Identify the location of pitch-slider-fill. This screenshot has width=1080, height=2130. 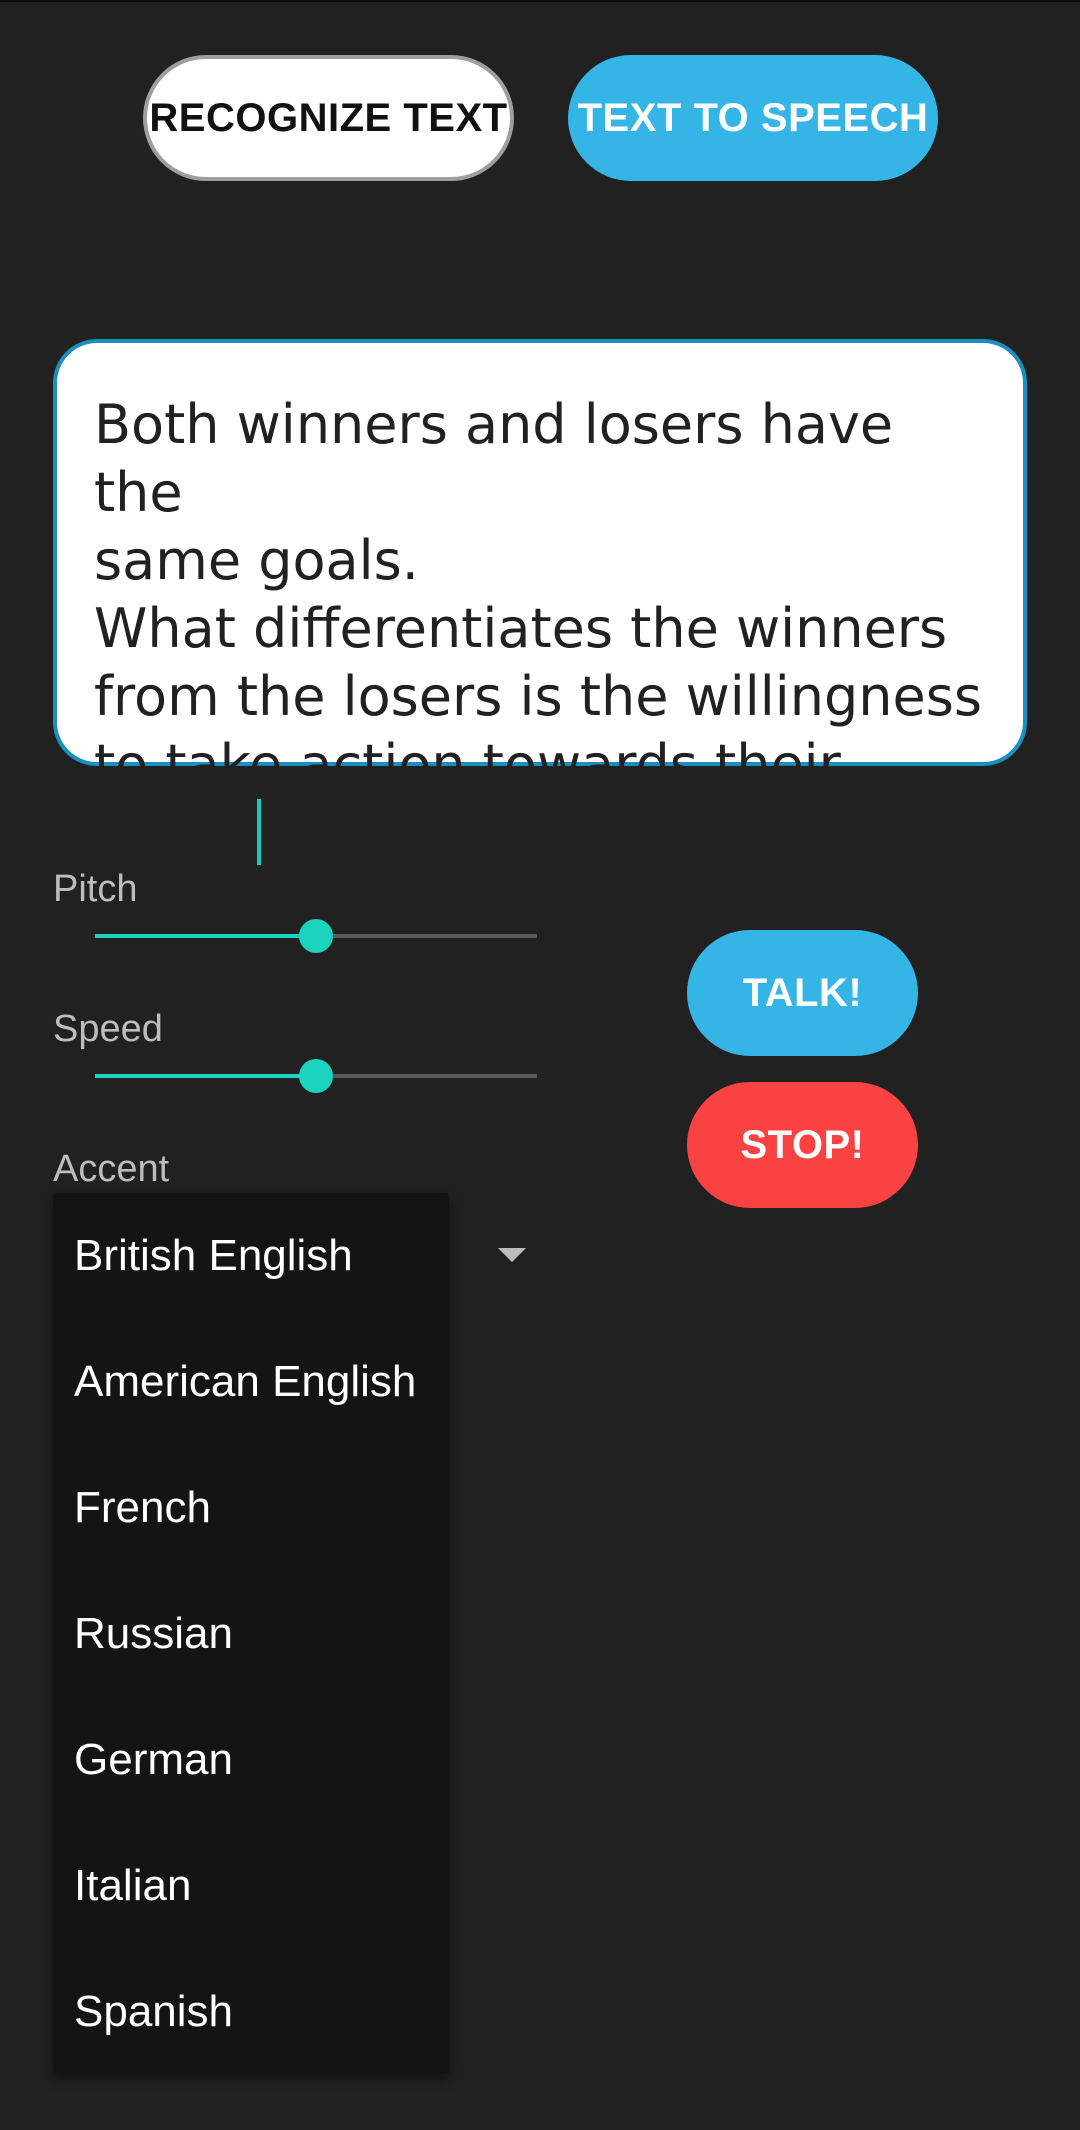
(205, 936).